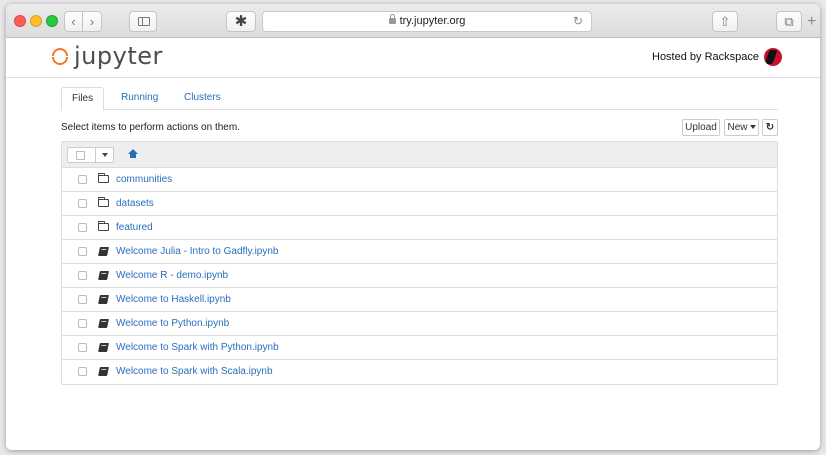  Describe the element at coordinates (134, 227) in the screenshot. I see `file-name-link: featured` at that location.